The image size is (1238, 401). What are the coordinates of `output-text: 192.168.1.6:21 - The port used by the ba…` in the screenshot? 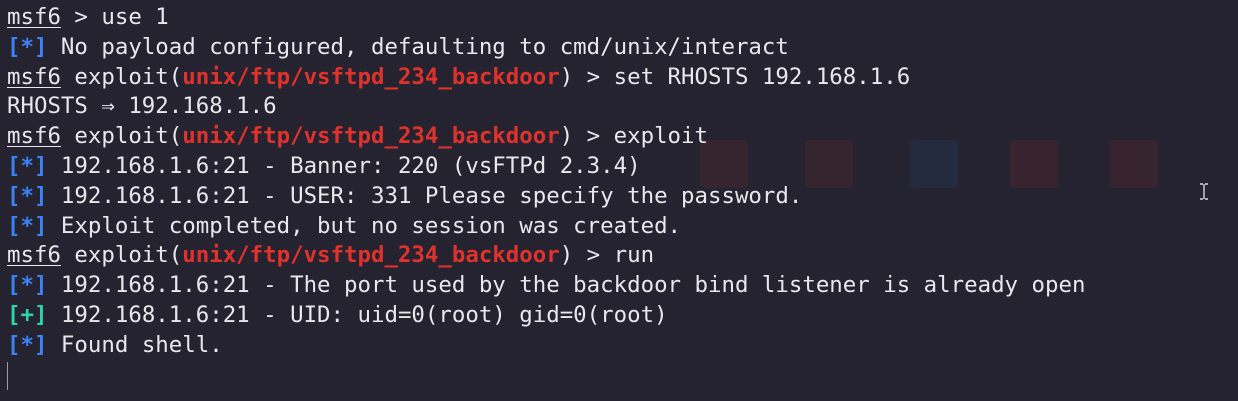 It's located at (566, 285).